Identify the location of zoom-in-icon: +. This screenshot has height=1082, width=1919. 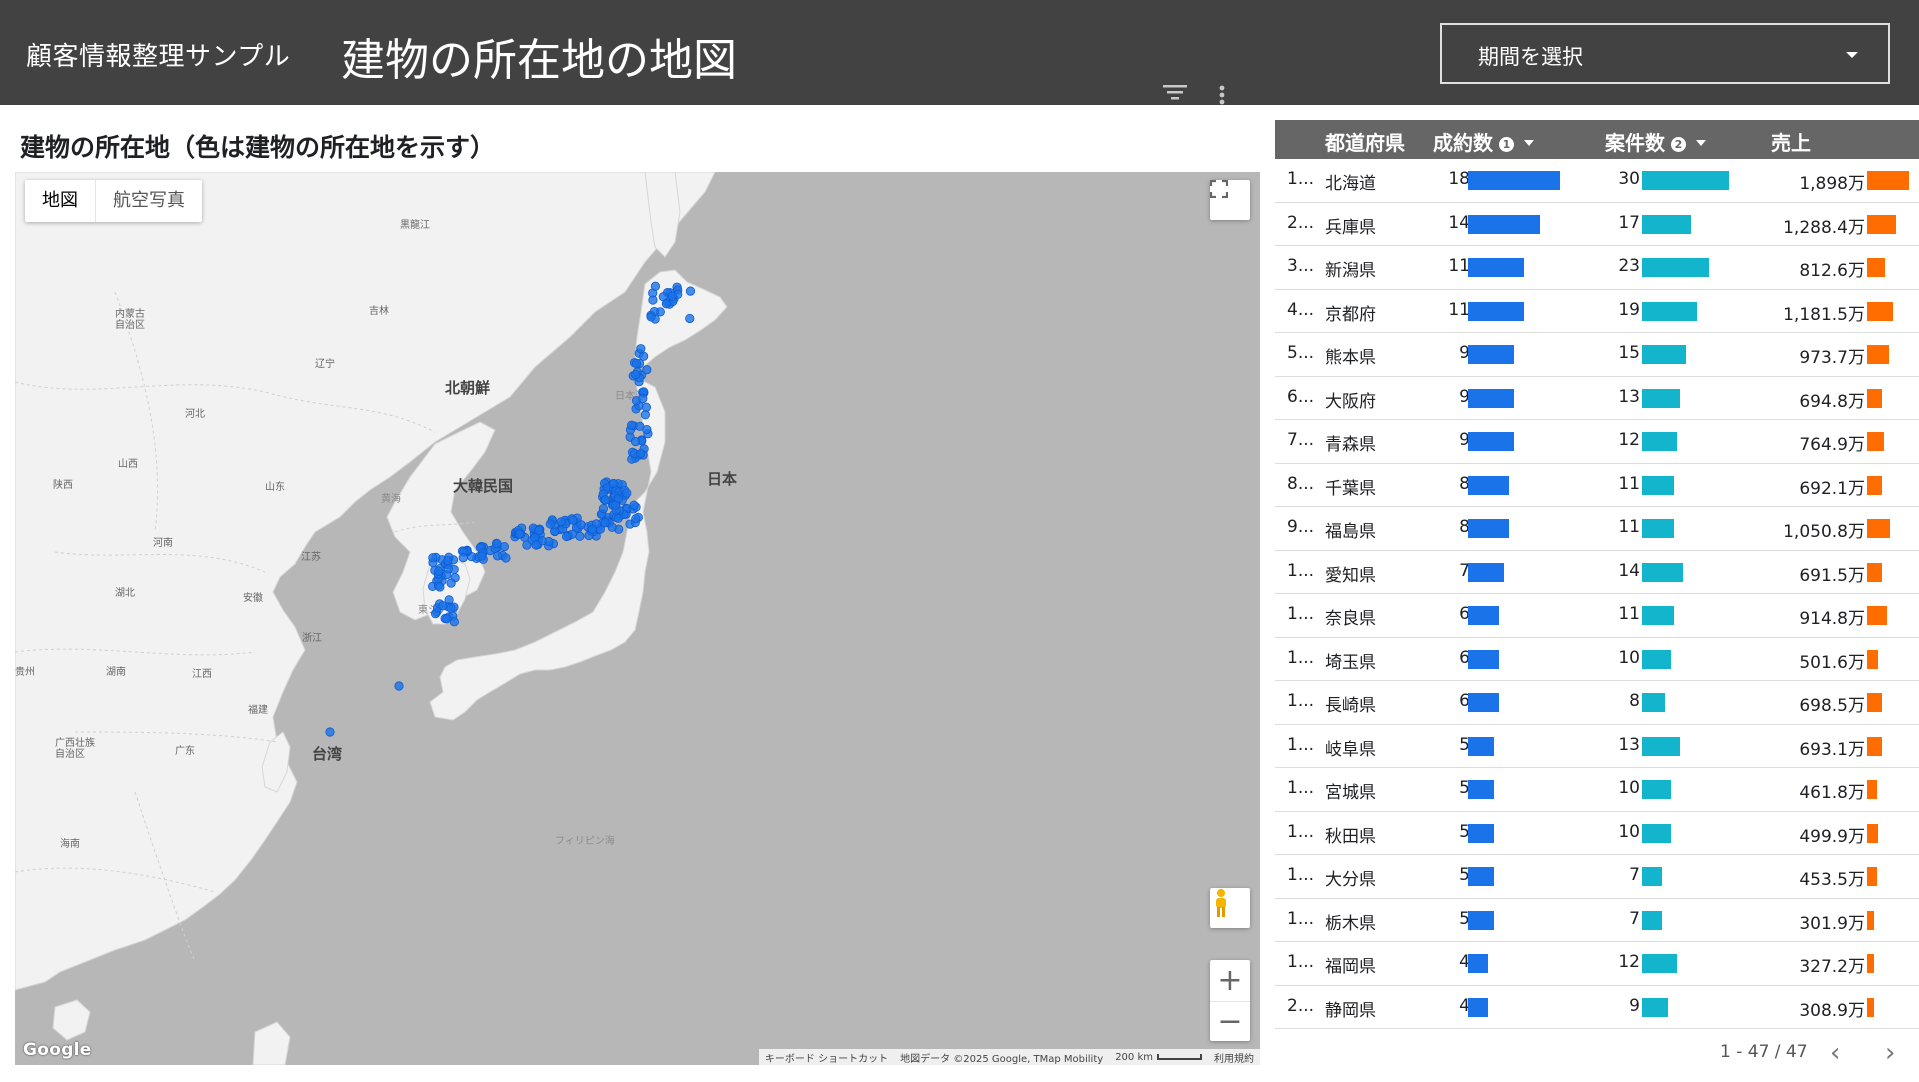
(1230, 980).